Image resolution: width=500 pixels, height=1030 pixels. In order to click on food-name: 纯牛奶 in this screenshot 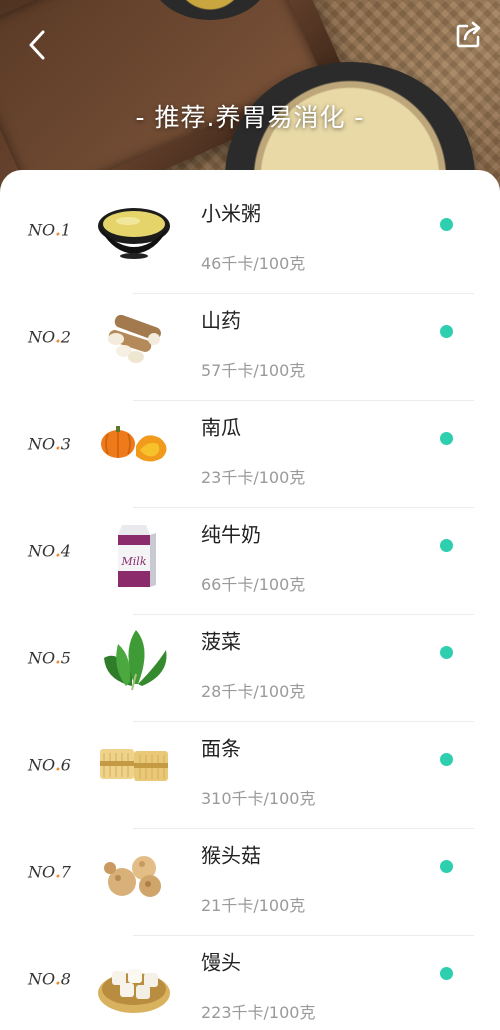, I will do `click(231, 534)`.